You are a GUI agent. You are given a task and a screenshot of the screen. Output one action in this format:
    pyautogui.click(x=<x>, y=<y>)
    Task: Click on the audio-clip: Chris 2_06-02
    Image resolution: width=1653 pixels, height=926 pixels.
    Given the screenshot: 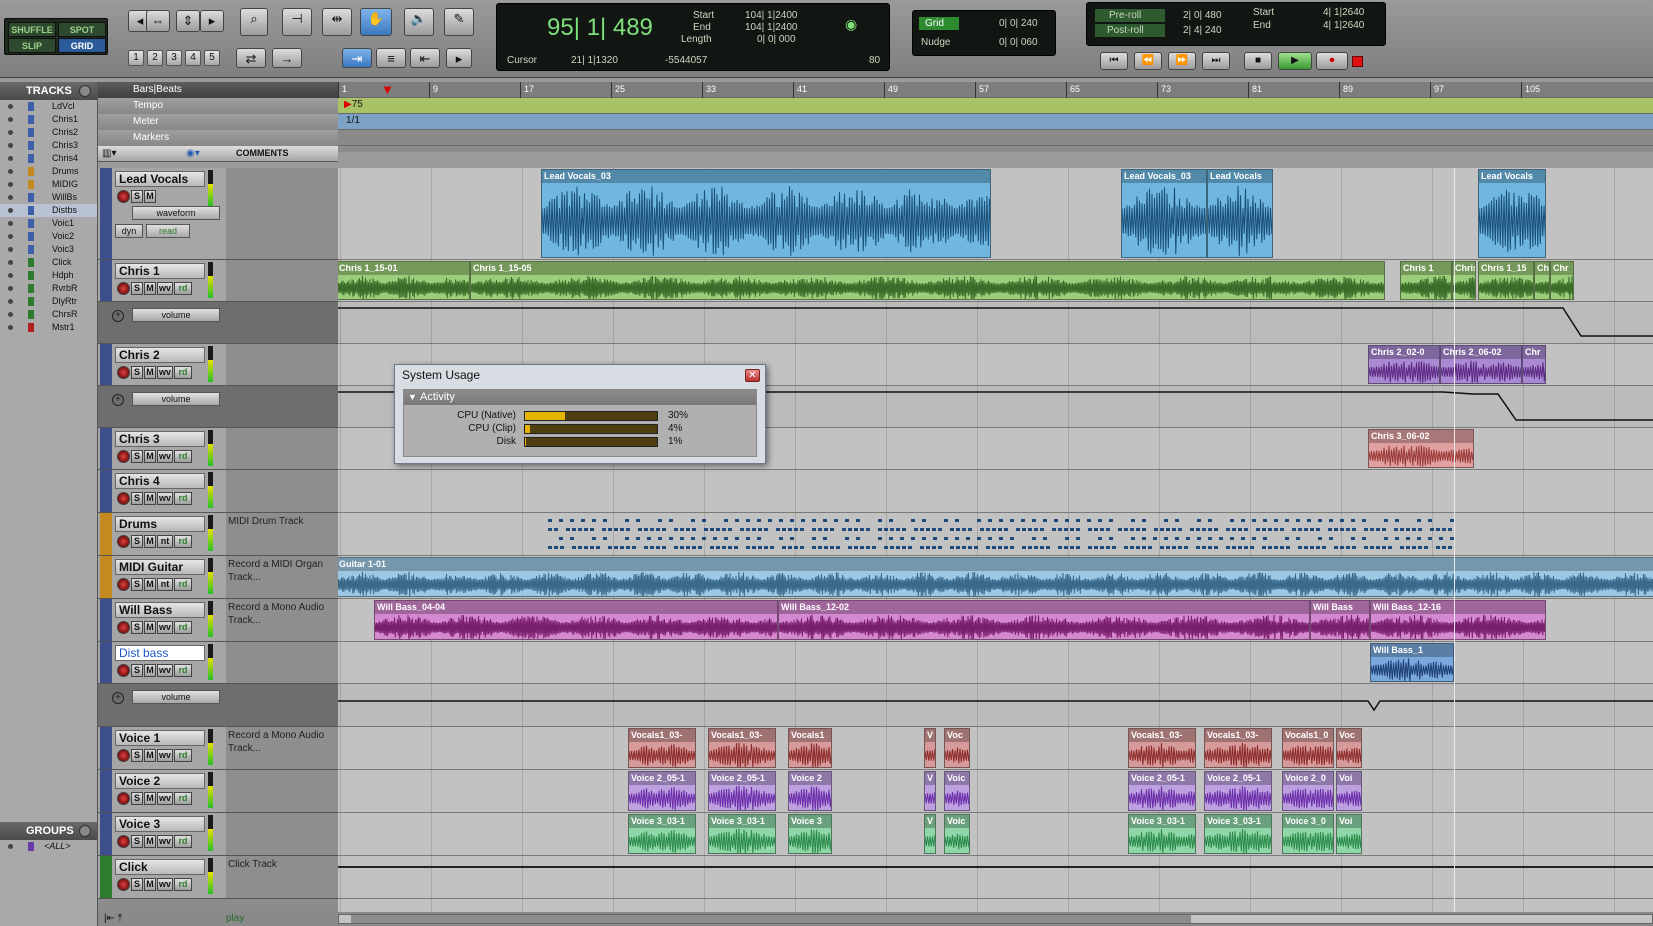 What is the action you would take?
    pyautogui.click(x=1481, y=364)
    